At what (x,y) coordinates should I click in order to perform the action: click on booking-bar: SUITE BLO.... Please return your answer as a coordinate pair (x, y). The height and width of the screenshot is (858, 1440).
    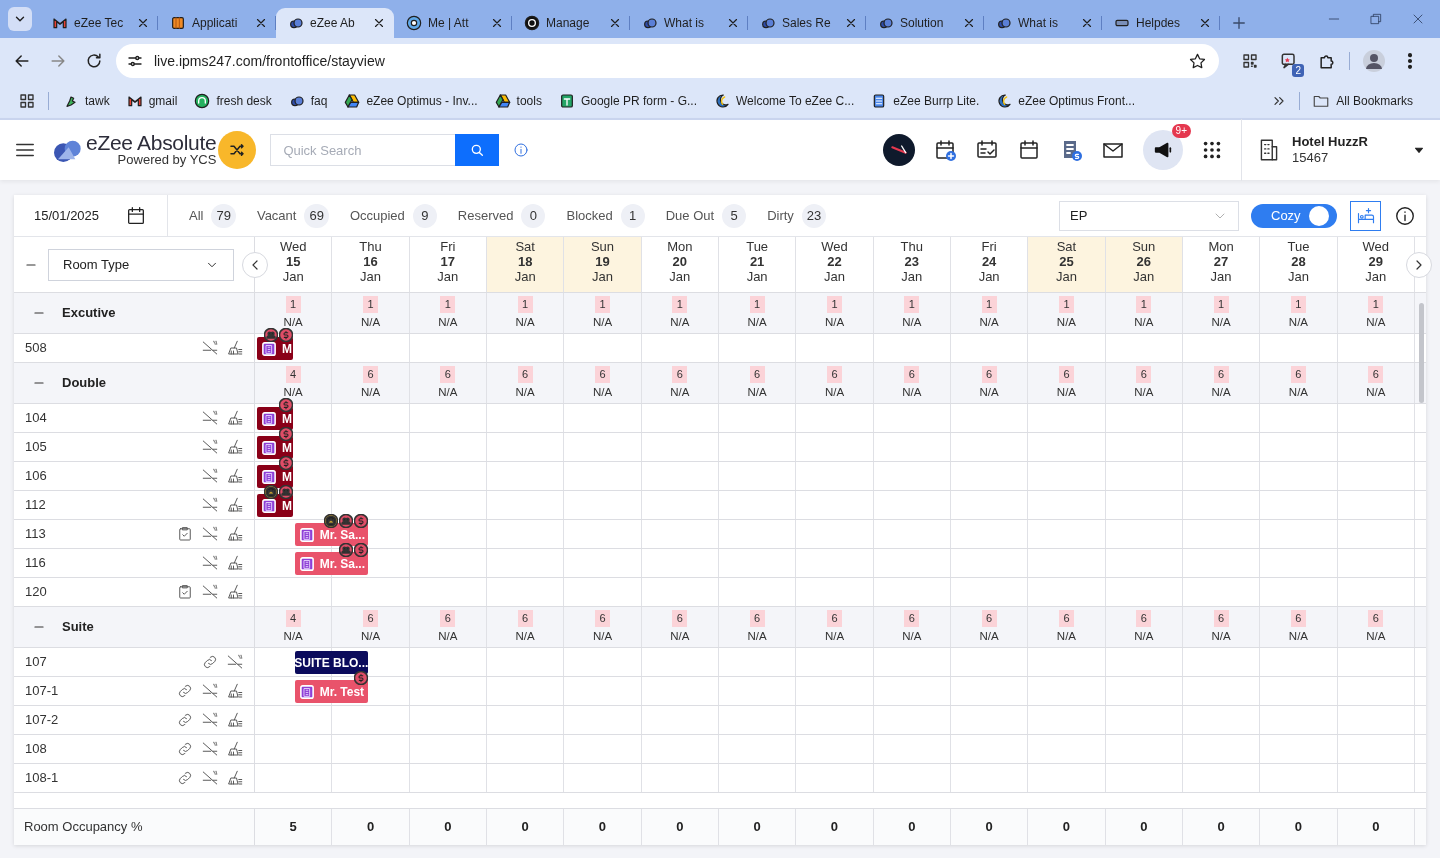
    Looking at the image, I should click on (331, 662).